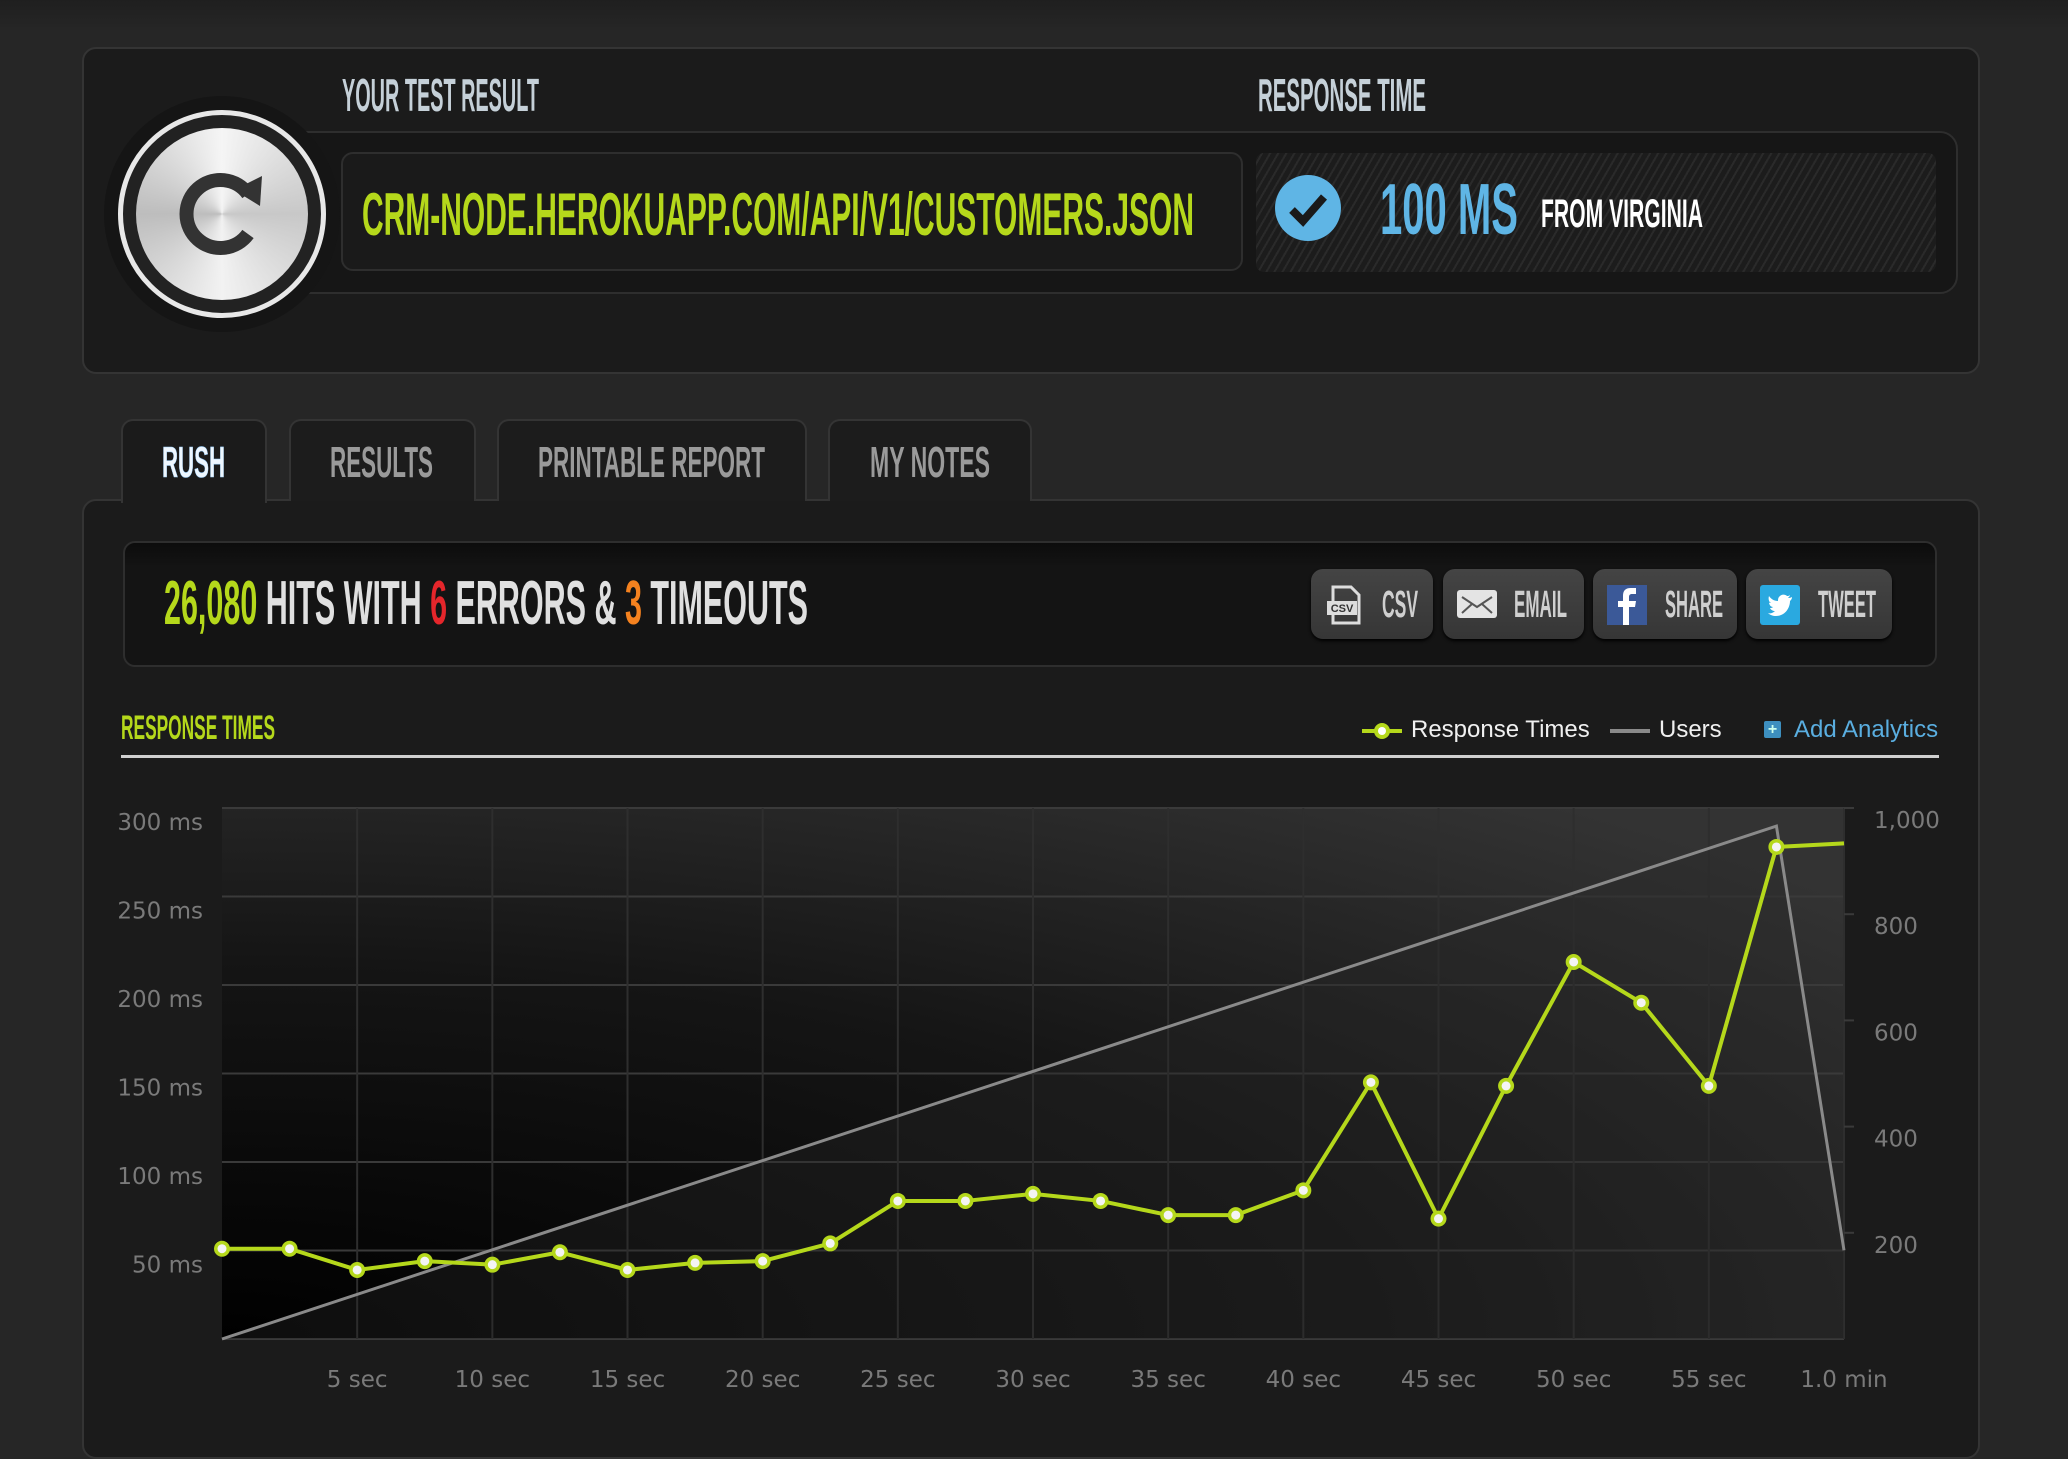 Image resolution: width=2068 pixels, height=1459 pixels. Describe the element at coordinates (194, 463) in the screenshot. I see `tab-rush-label: RUSH` at that location.